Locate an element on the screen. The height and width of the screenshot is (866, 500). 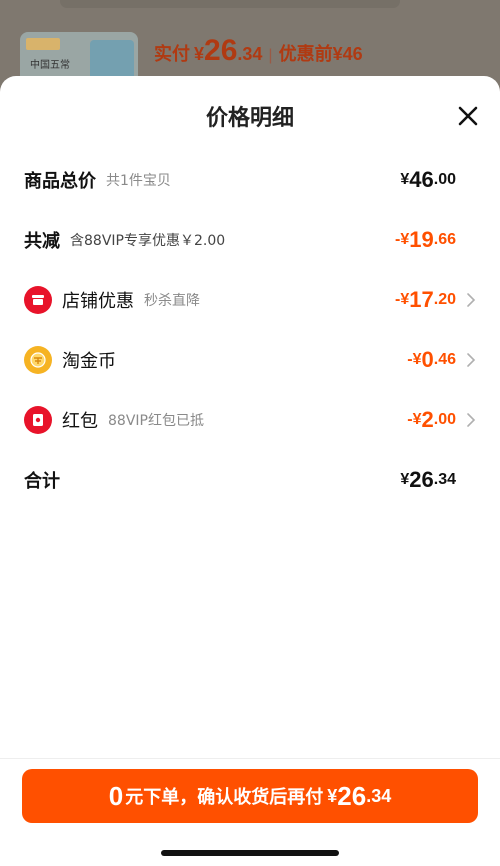
row-total-goods: 商品总价 共1件宝贝 ¥46.00 is located at coordinates (250, 180).